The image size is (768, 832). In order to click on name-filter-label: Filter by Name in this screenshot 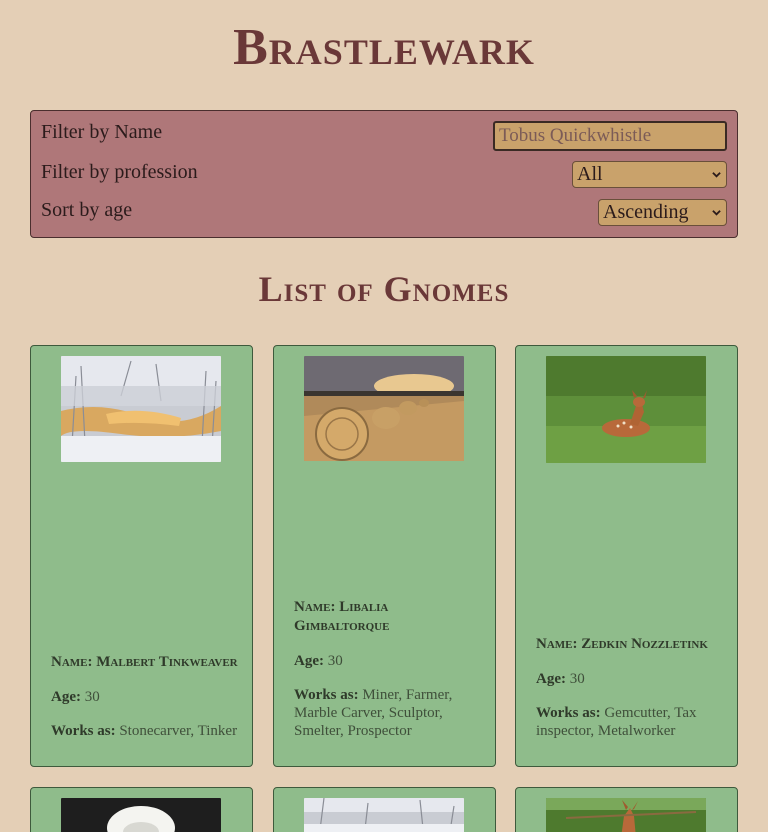, I will do `click(102, 132)`.